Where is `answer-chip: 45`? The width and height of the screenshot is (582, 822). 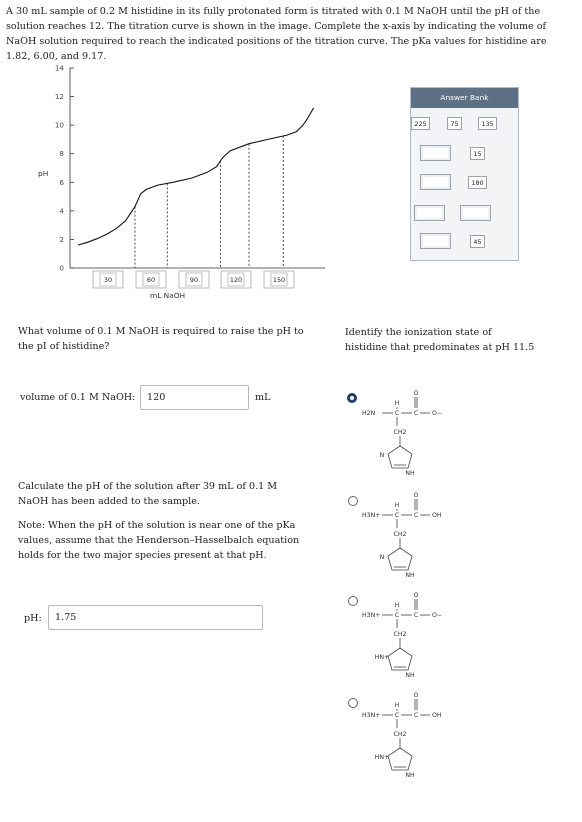
answer-chip: 45 is located at coordinates (477, 241).